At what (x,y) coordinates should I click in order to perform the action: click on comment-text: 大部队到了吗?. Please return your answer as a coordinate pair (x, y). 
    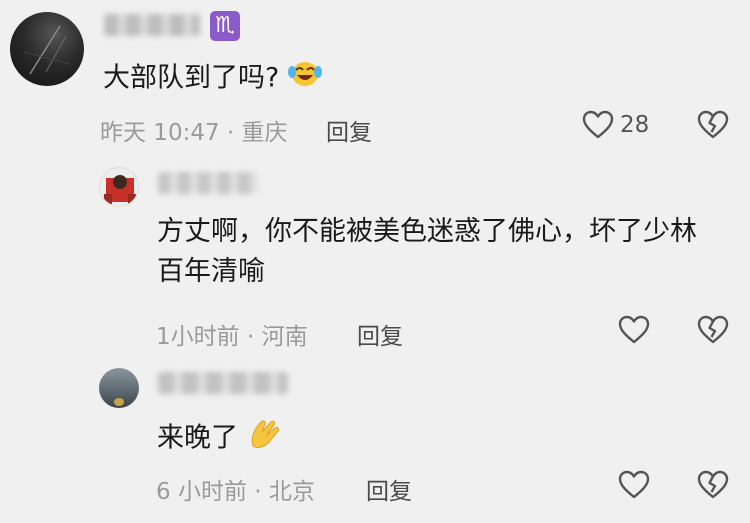
    Looking at the image, I should click on (212, 79).